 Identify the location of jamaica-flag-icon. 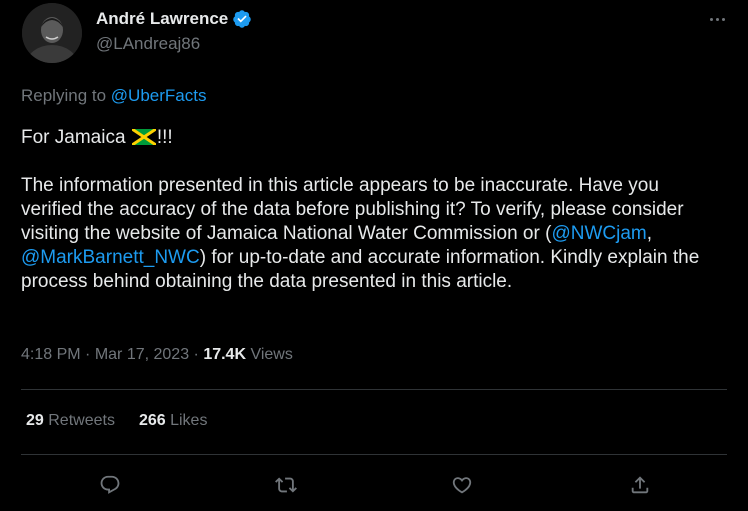
(143, 137).